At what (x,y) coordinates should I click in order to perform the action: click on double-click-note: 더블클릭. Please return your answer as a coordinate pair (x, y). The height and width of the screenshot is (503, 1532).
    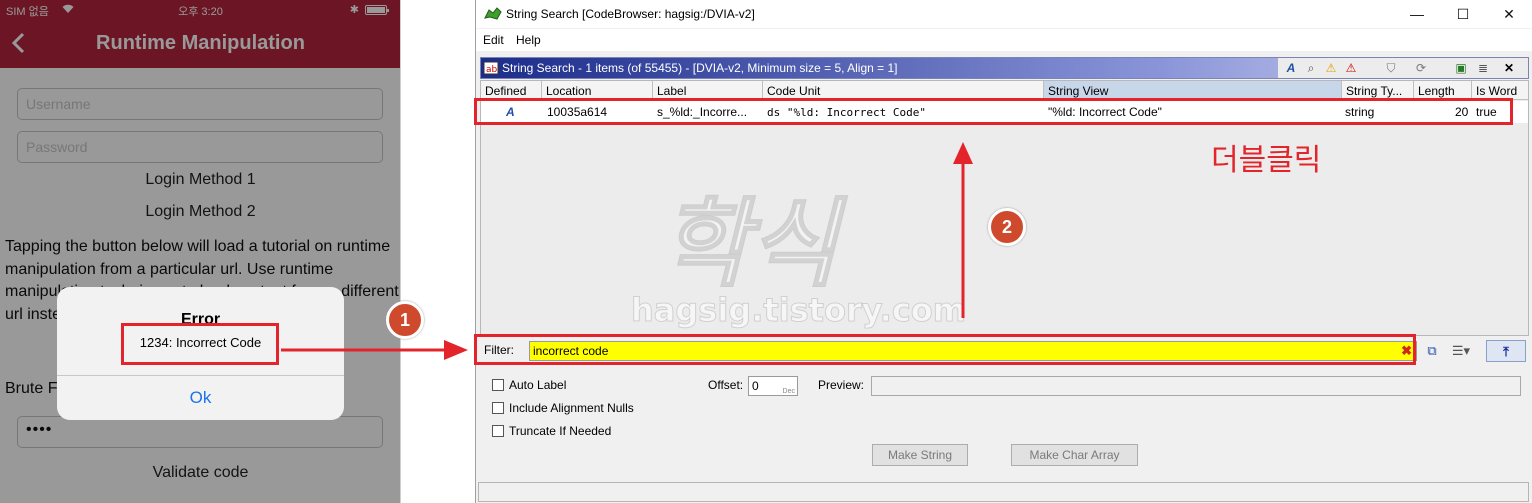
    Looking at the image, I should click on (1266, 160).